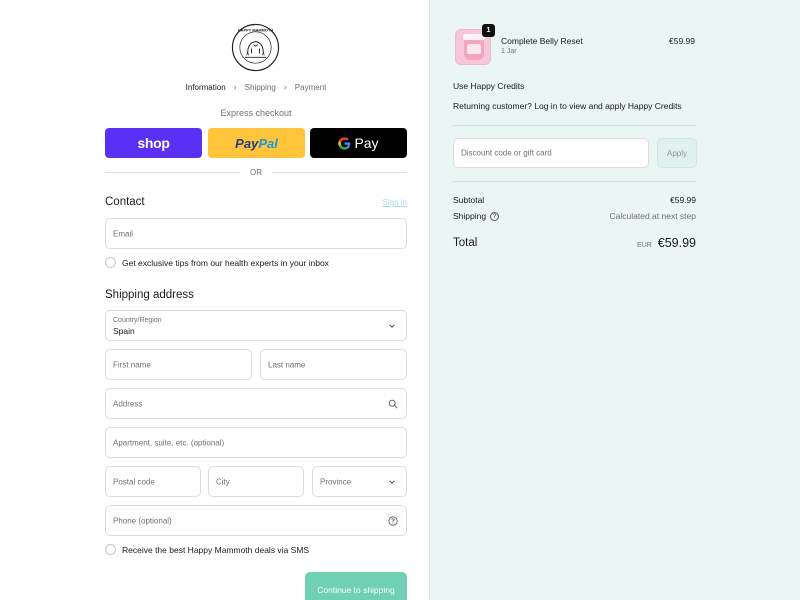 This screenshot has width=800, height=600. What do you see at coordinates (488, 30) in the screenshot?
I see `quantity-badge: 1` at bounding box center [488, 30].